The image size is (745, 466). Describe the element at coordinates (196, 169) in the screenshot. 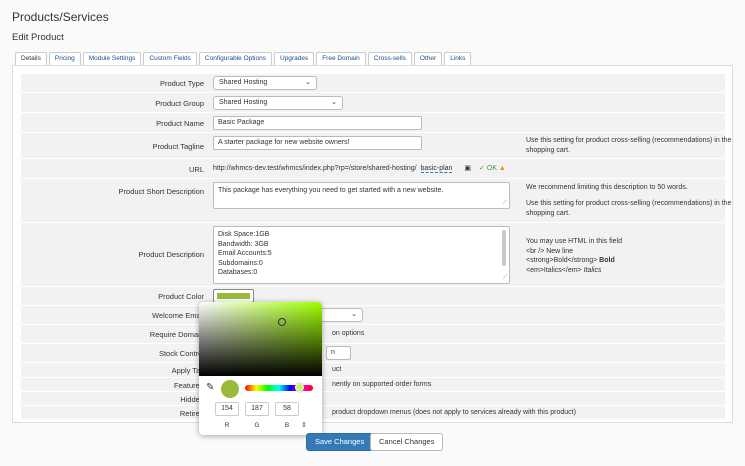

I see `url-label: URL` at that location.